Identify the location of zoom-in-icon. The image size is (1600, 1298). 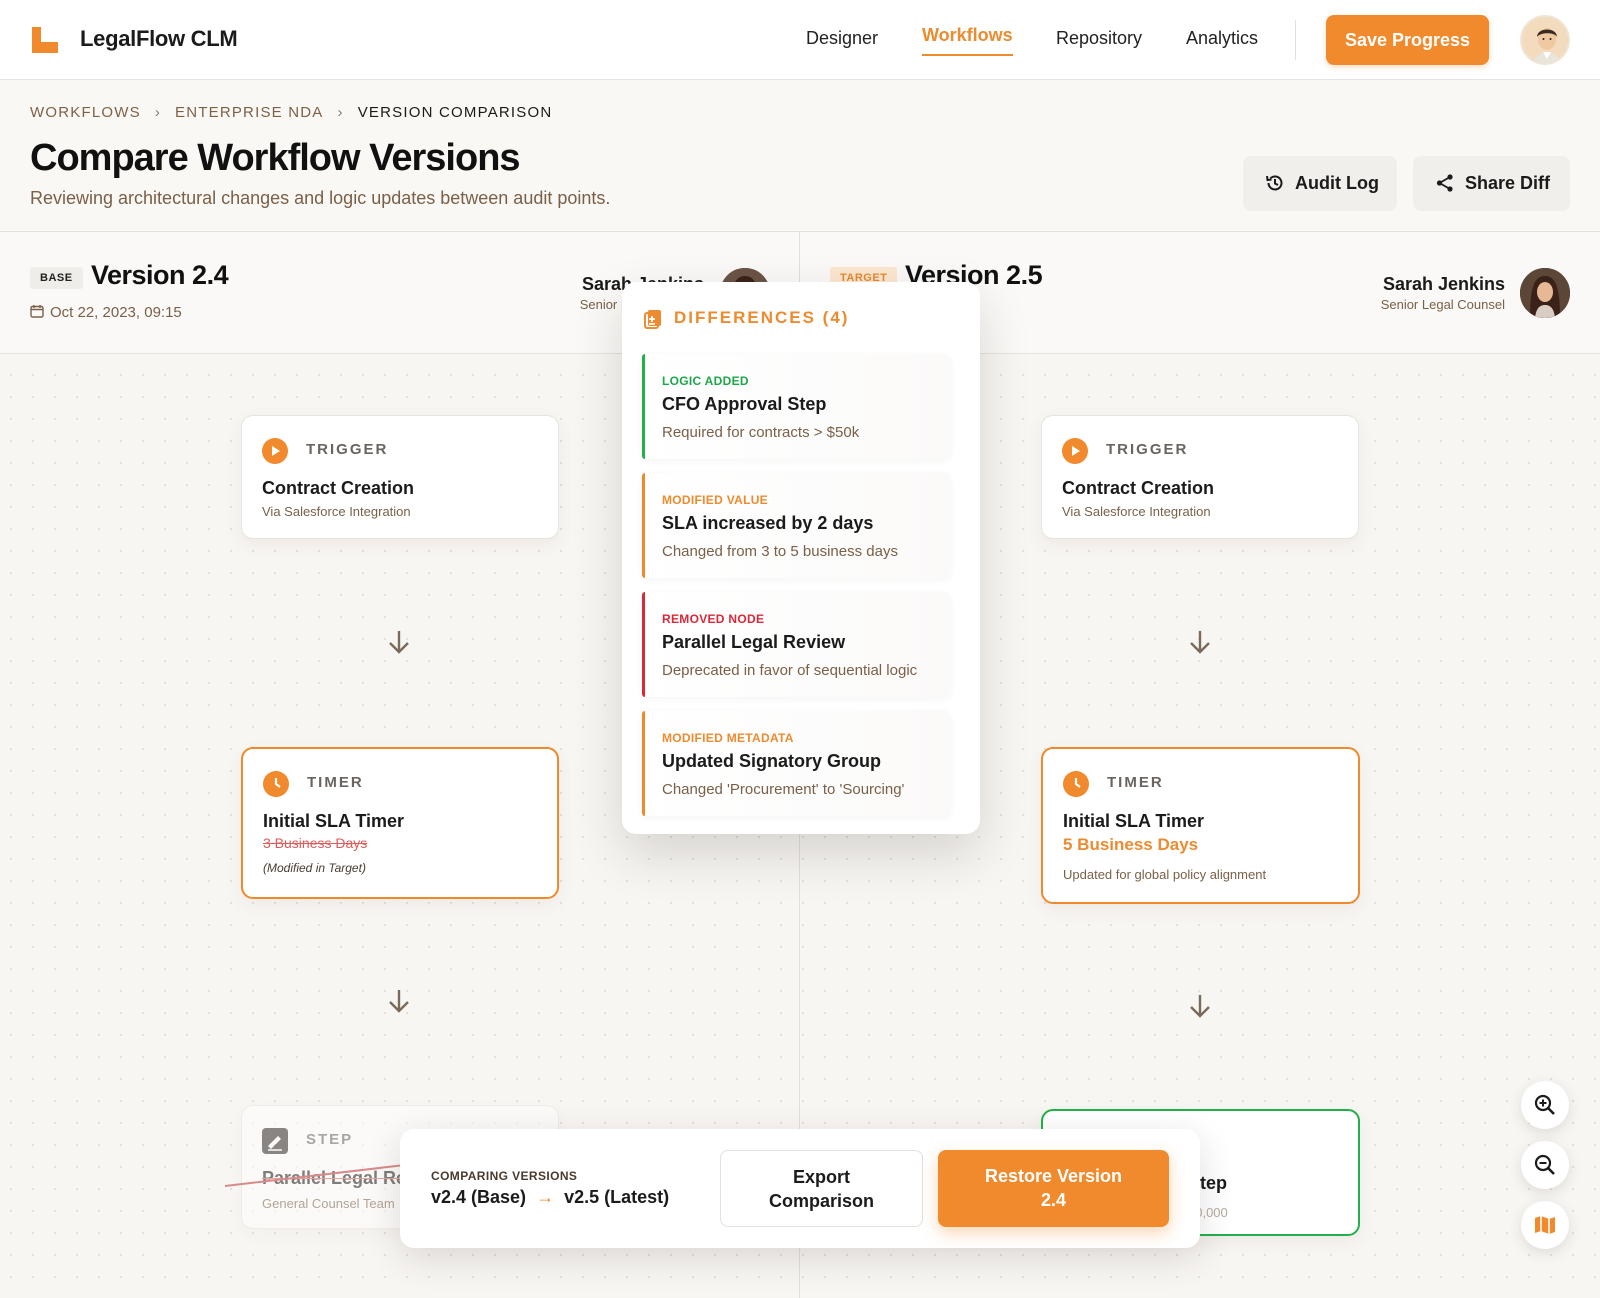
(1544, 1104).